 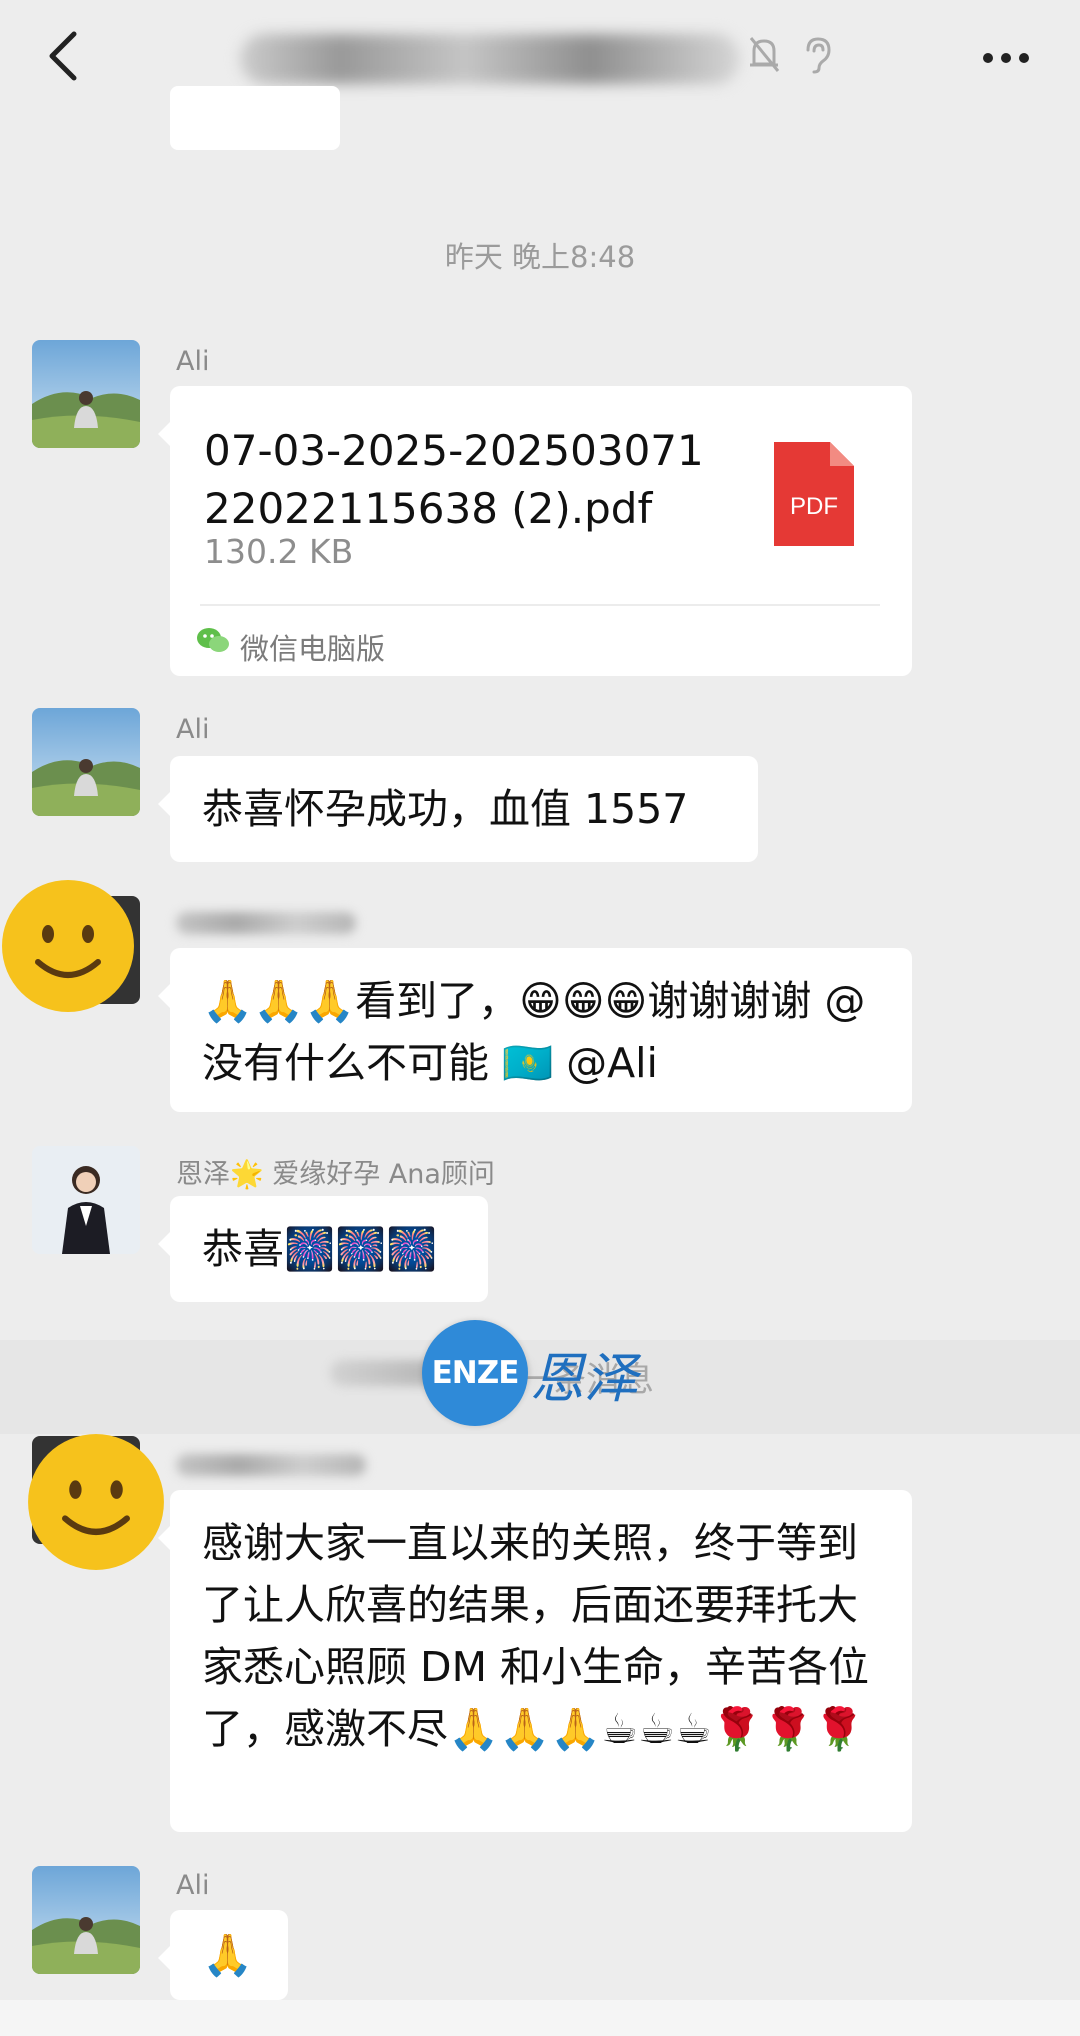 I want to click on pdf-badge-label: PDF, so click(x=814, y=506).